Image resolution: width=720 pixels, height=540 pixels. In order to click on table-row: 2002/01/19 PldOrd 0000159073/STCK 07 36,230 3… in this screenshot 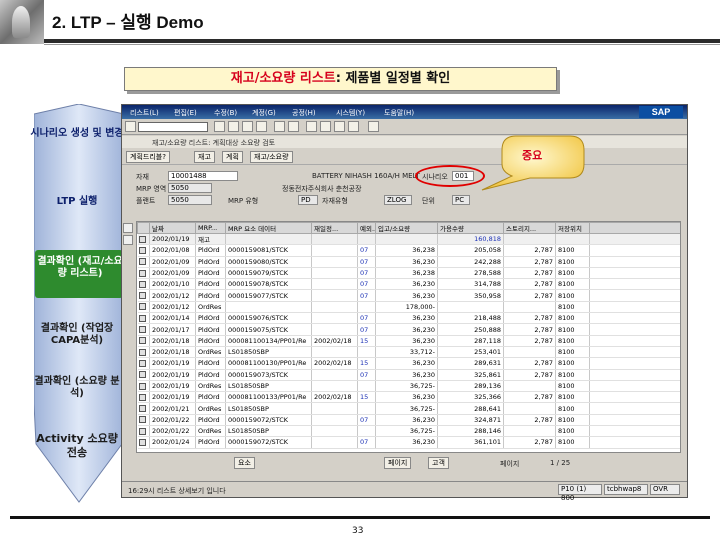, I will do `click(408, 375)`.